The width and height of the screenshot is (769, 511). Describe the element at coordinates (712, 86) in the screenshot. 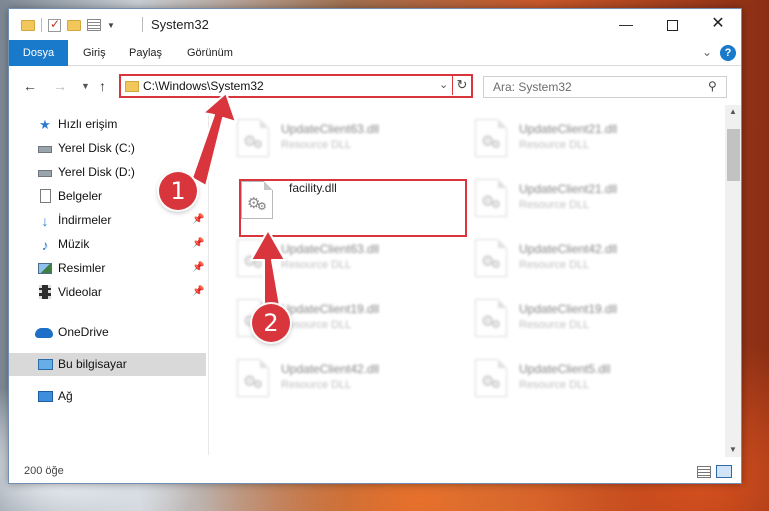

I see `search-icon: ⚲` at that location.